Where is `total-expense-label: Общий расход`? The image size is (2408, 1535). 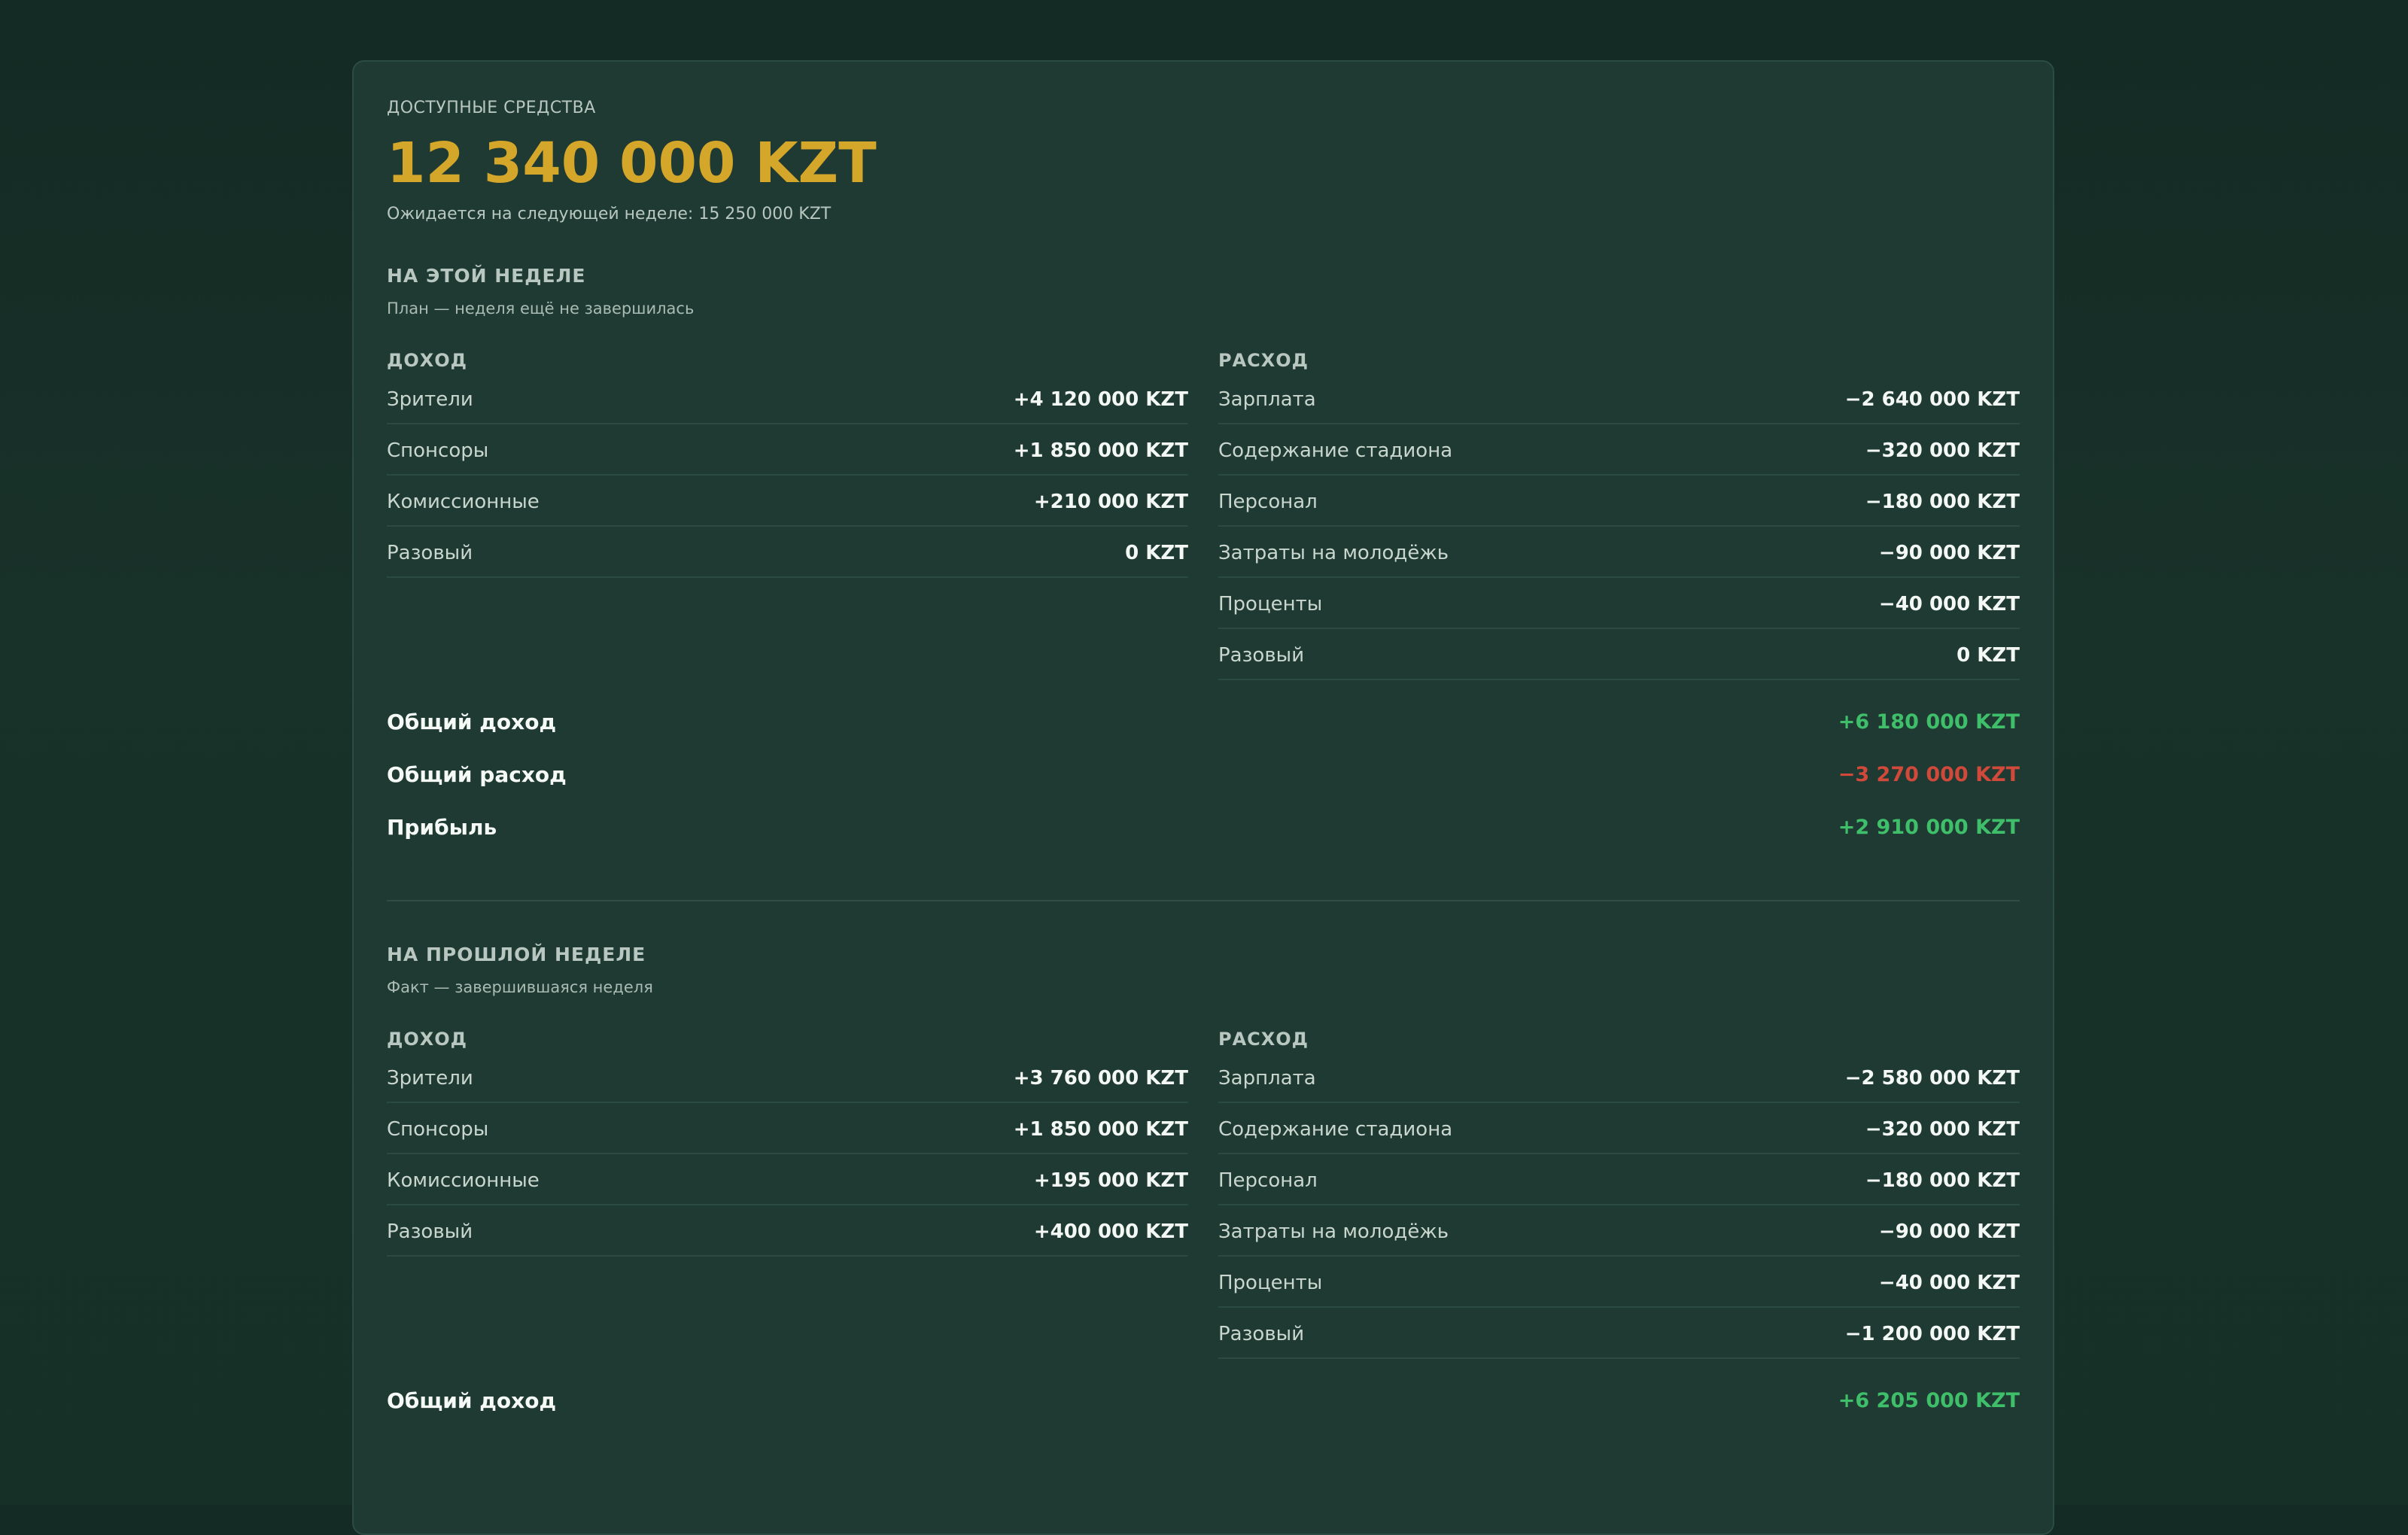
total-expense-label: Общий расход is located at coordinates (477, 774).